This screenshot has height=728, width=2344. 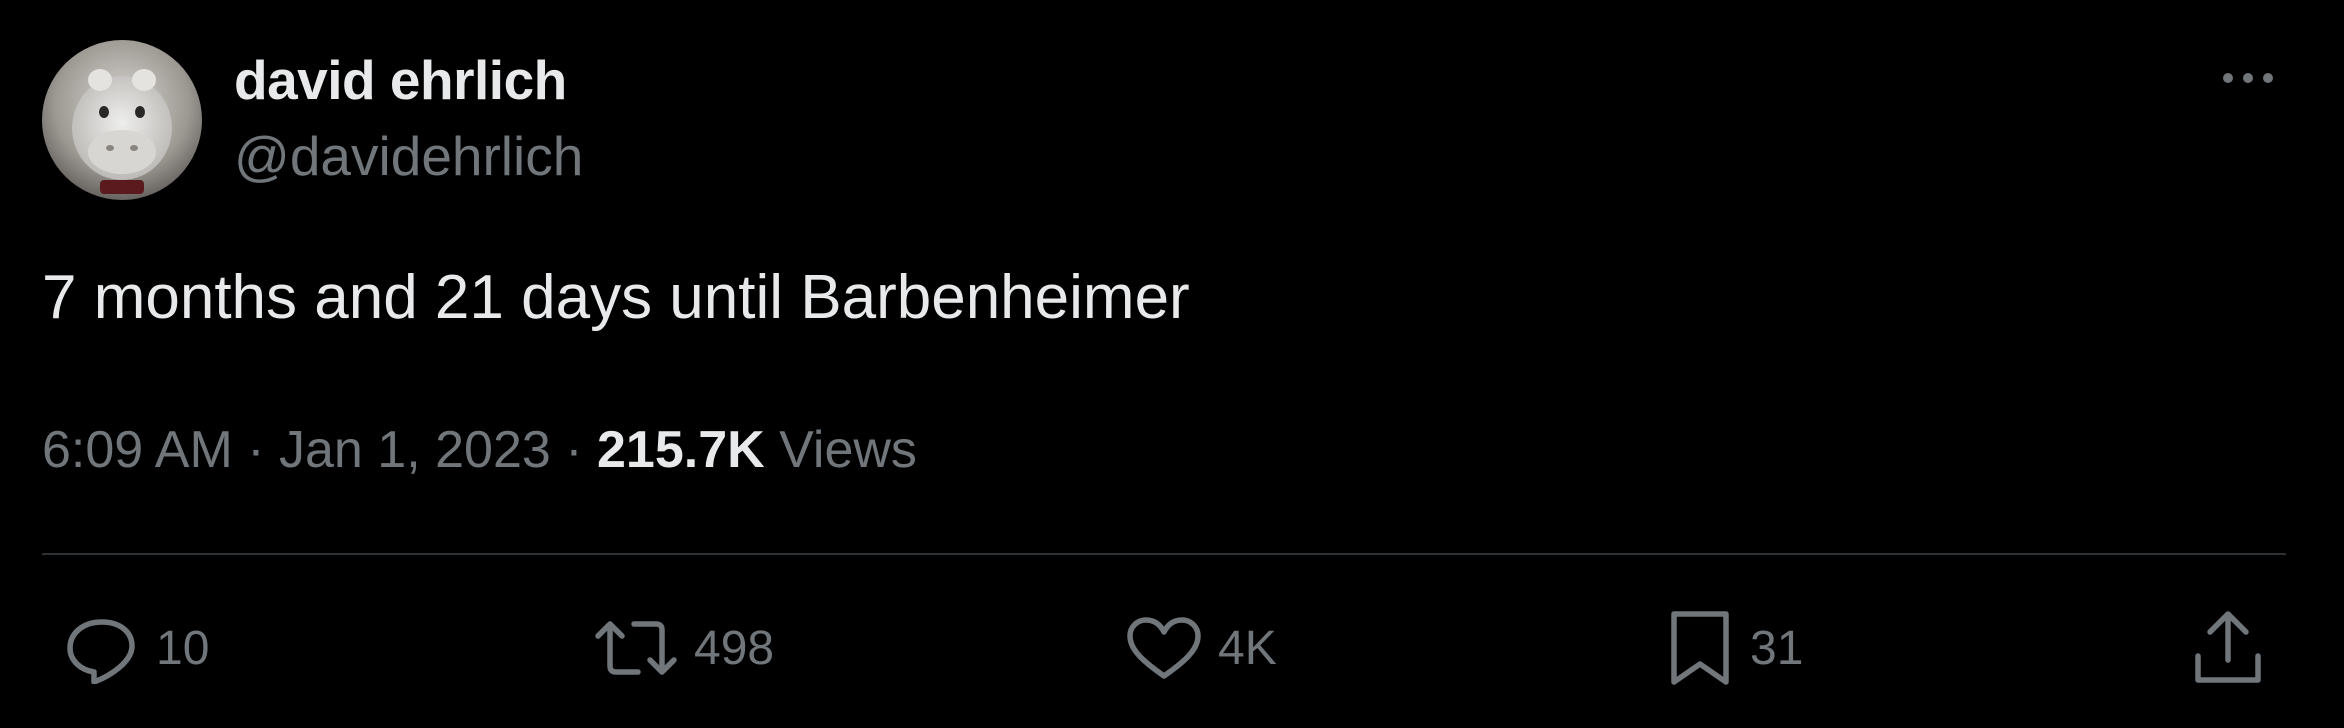 I want to click on bookmark-button: 31, so click(x=1734, y=648).